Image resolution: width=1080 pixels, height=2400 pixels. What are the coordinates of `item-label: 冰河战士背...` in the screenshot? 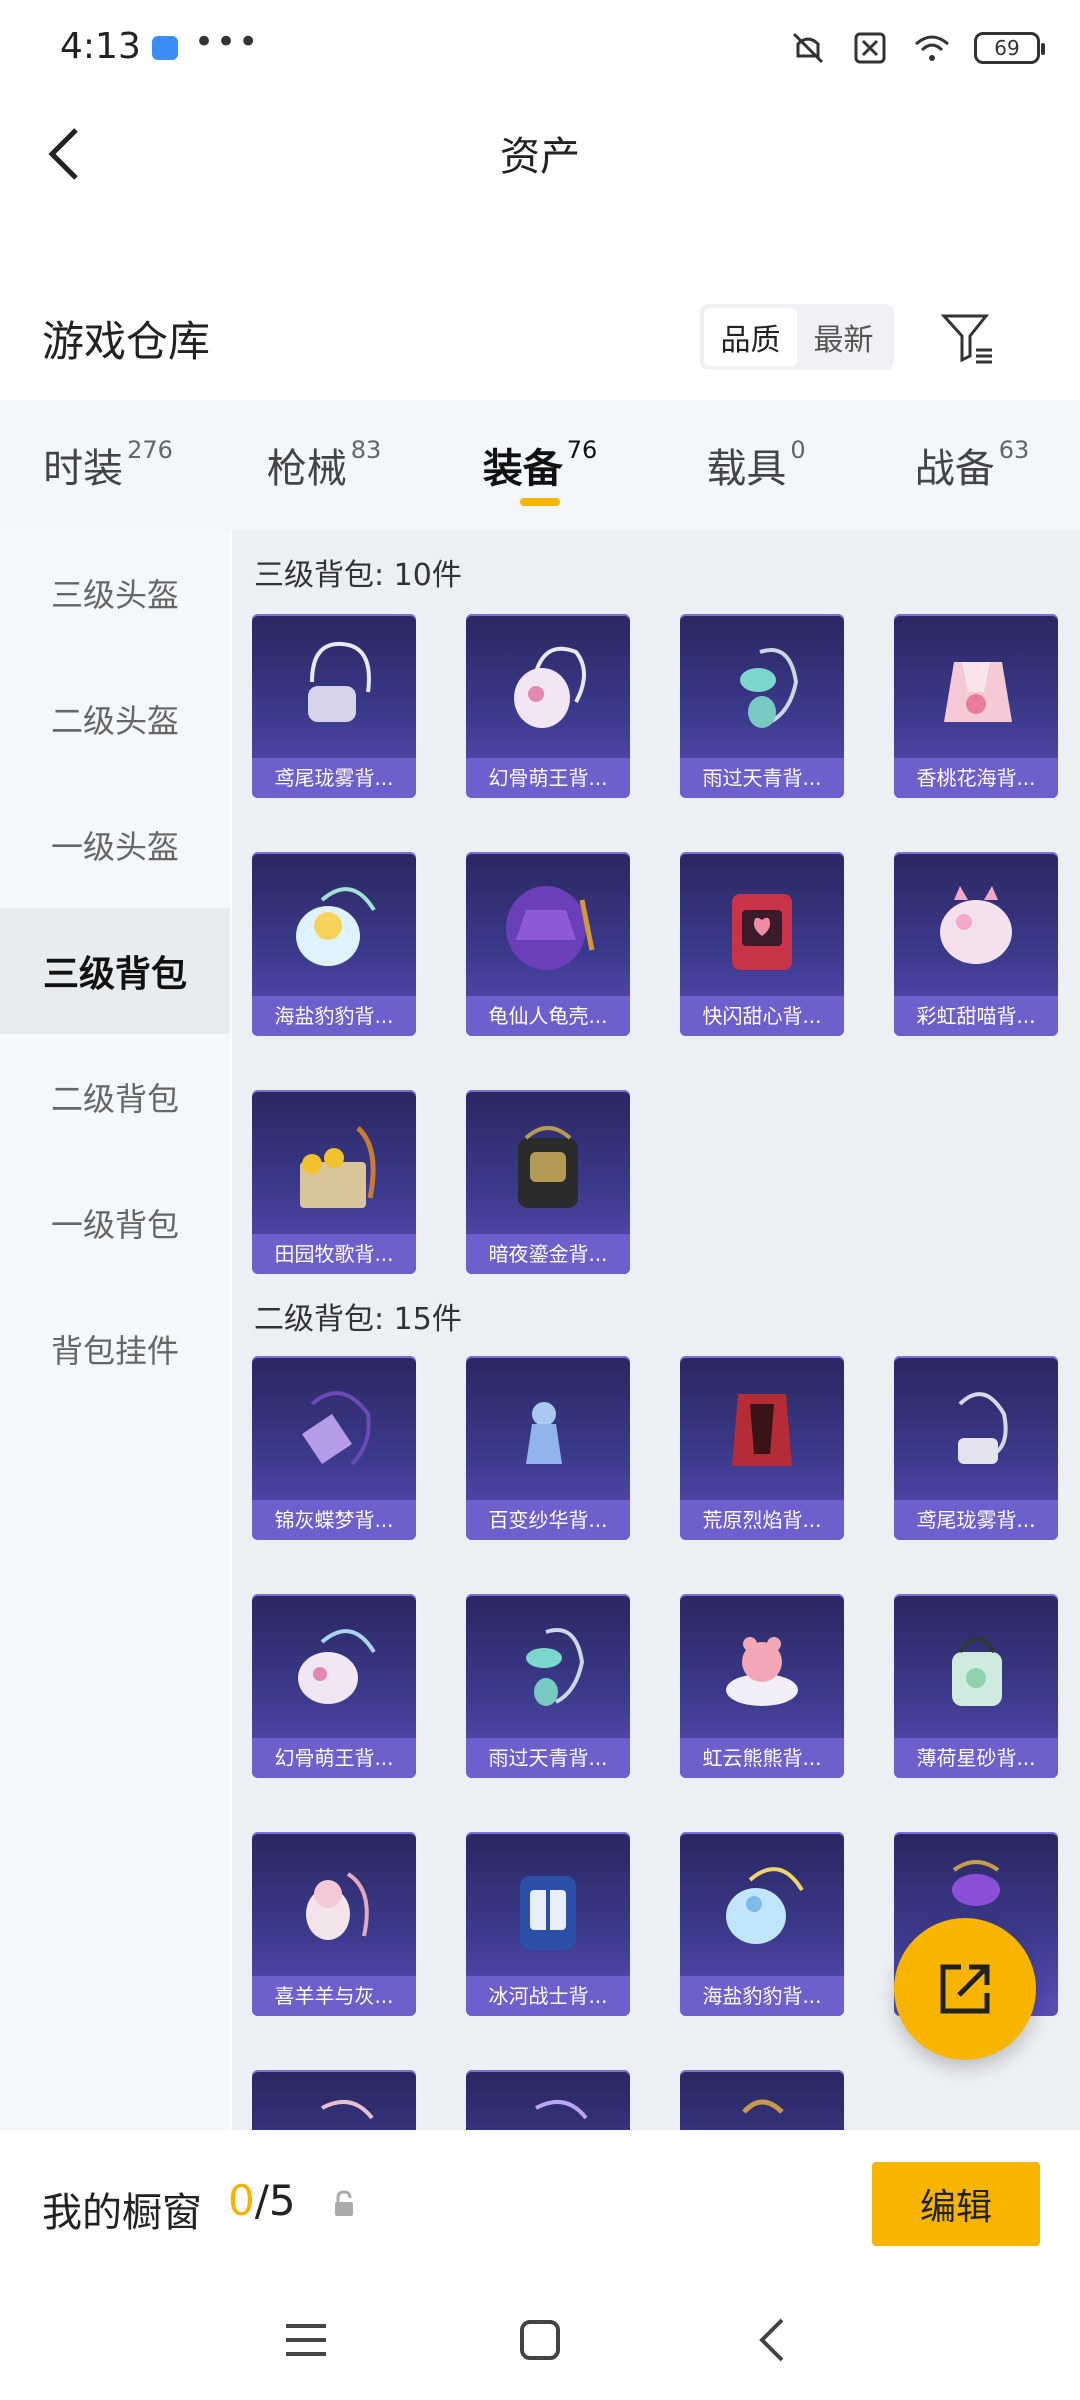 It's located at (548, 1996).